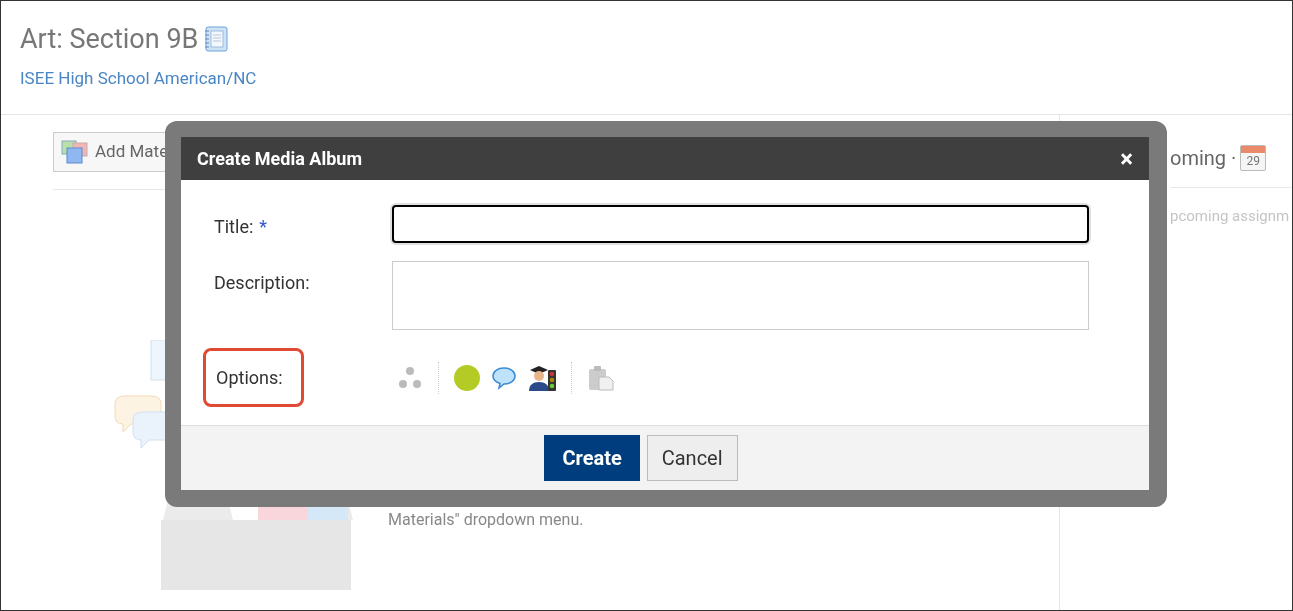 The width and height of the screenshot is (1293, 611). Describe the element at coordinates (1203, 158) in the screenshot. I see `upcoming-heading: oming ·` at that location.